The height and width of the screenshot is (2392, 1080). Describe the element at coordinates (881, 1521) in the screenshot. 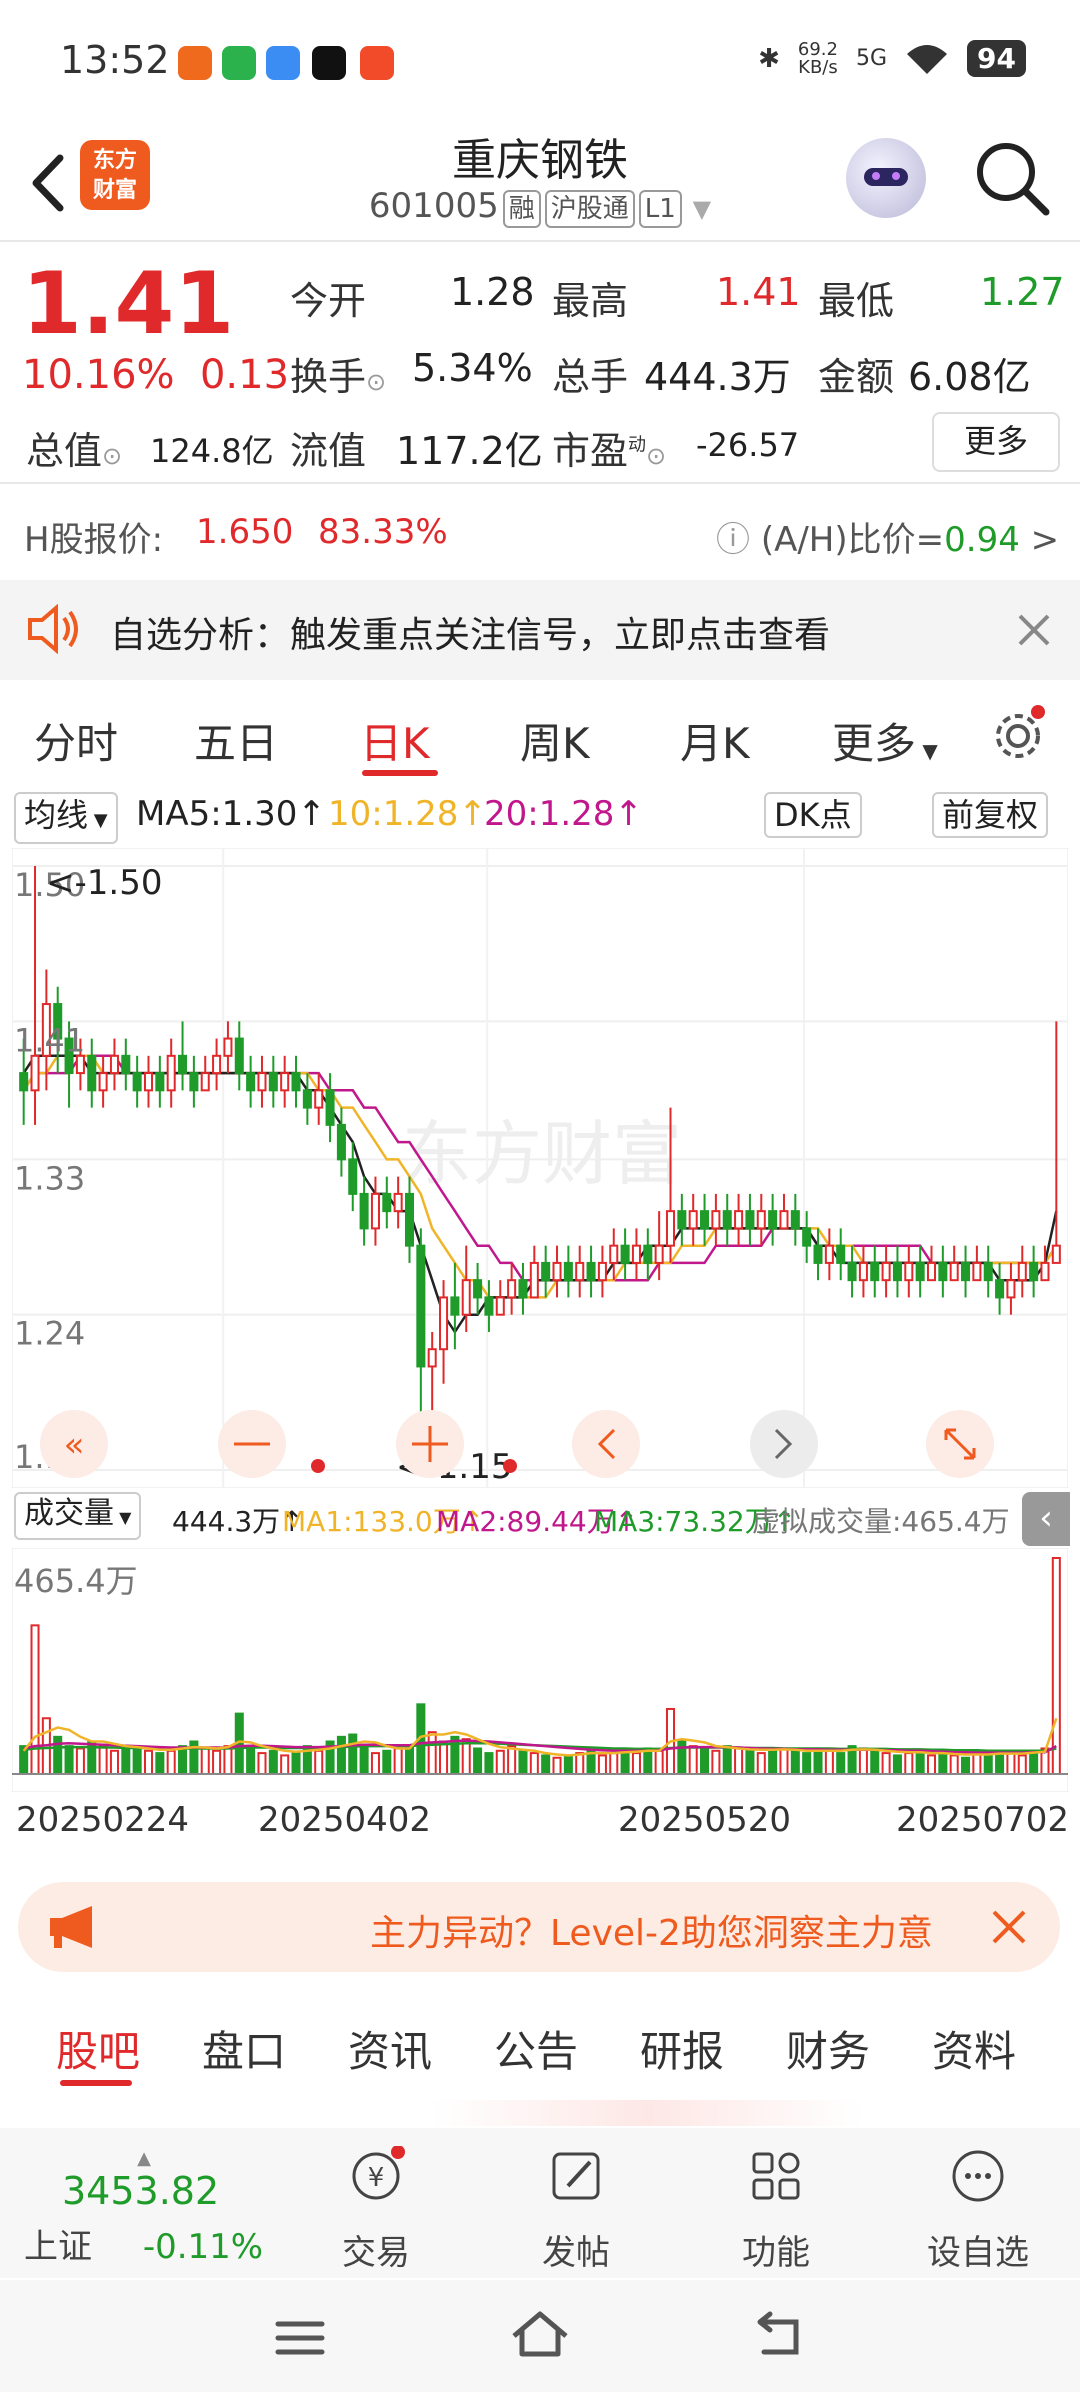

I see `virtual-volume: 虚拟成交量:465.4万` at that location.